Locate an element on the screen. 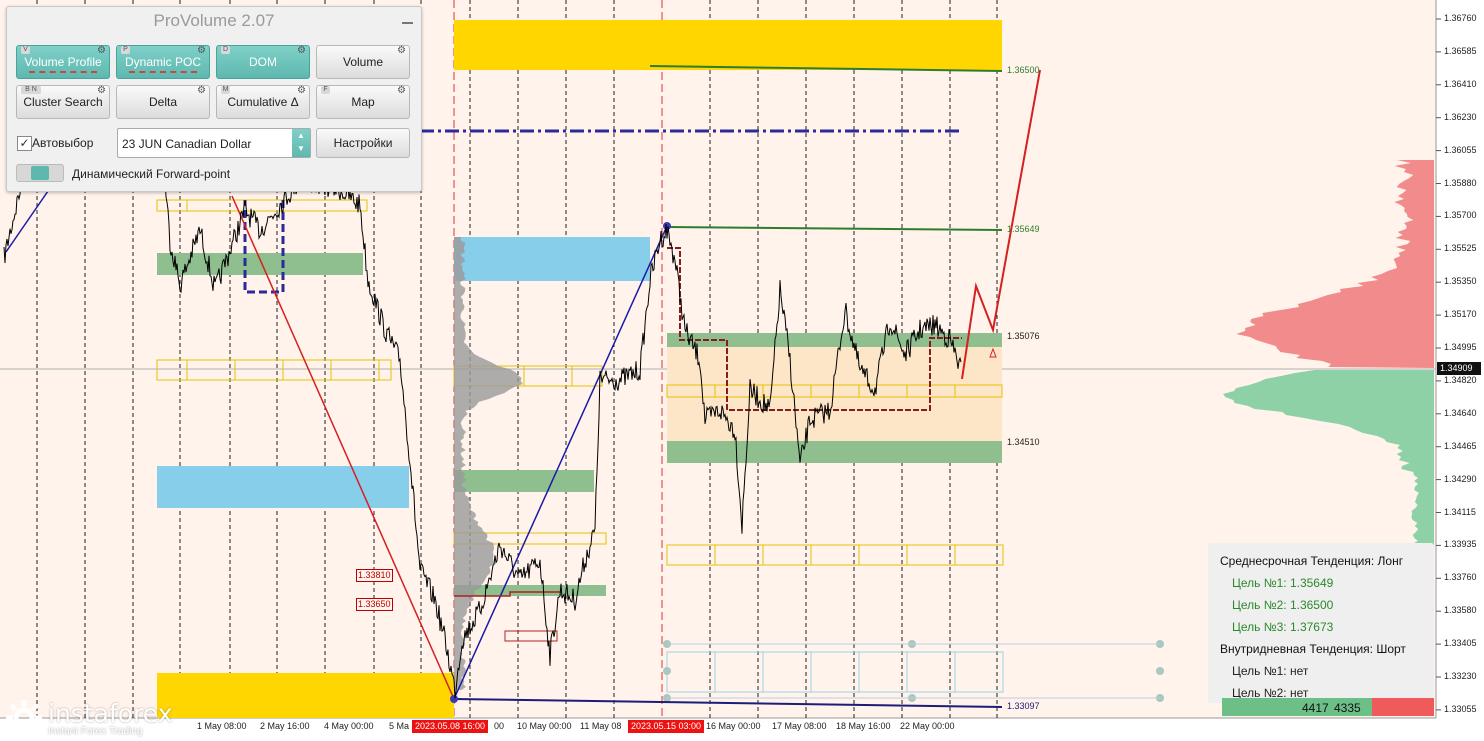 This screenshot has width=1484, height=741. instaforex-logo-icon is located at coordinates (24, 718).